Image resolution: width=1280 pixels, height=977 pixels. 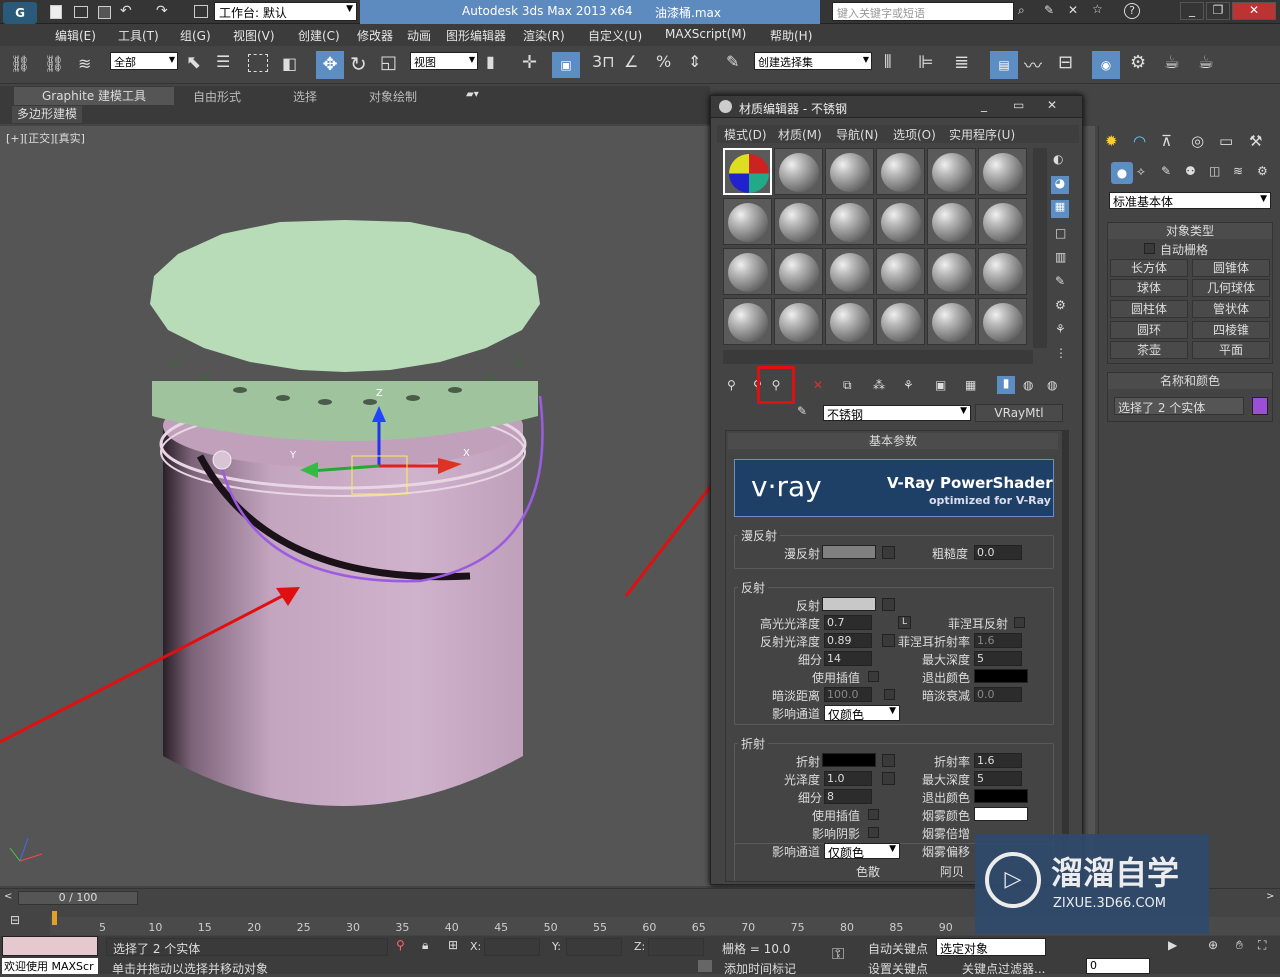 I want to click on menu-tools: 工具(T), so click(x=138, y=35).